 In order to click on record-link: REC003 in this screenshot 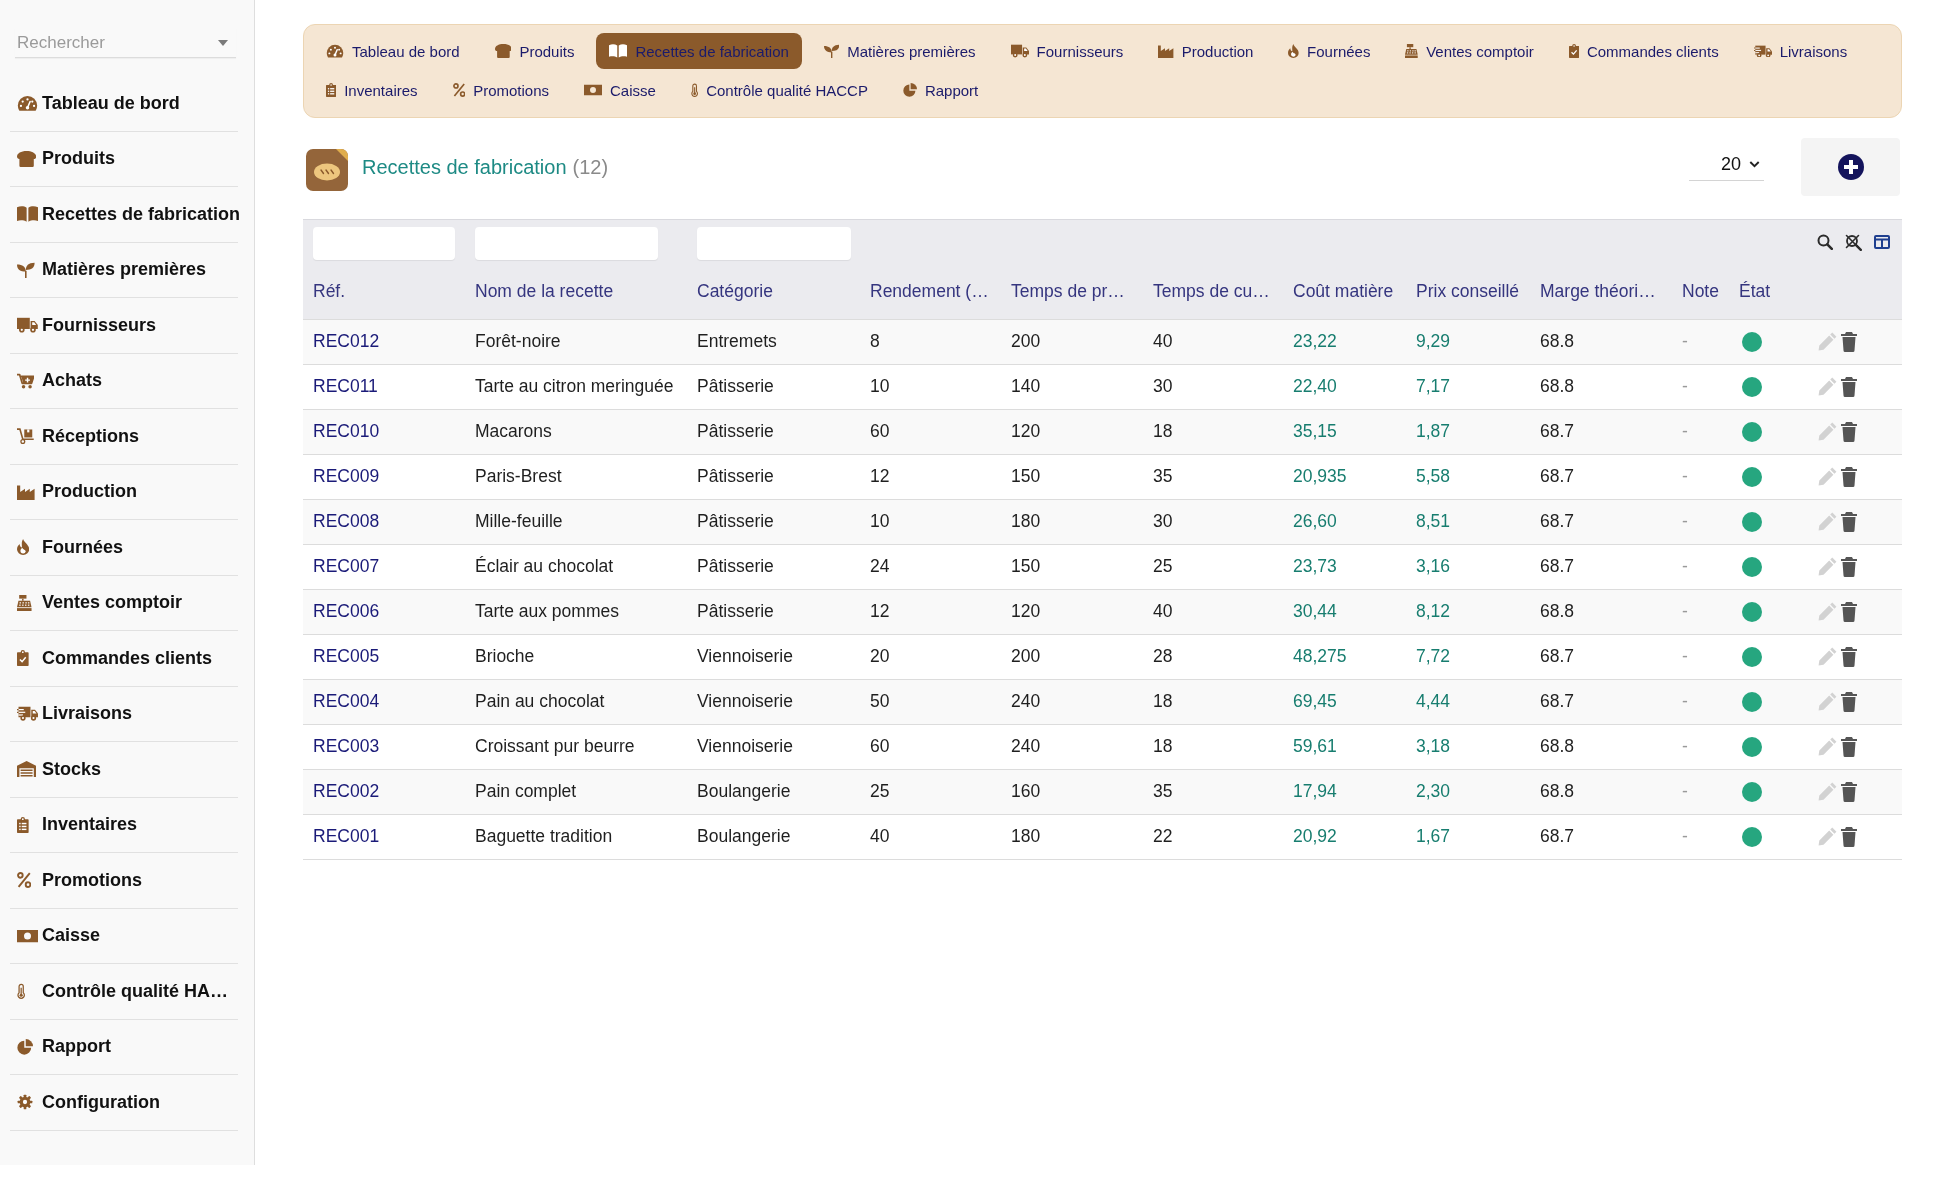, I will do `click(346, 746)`.